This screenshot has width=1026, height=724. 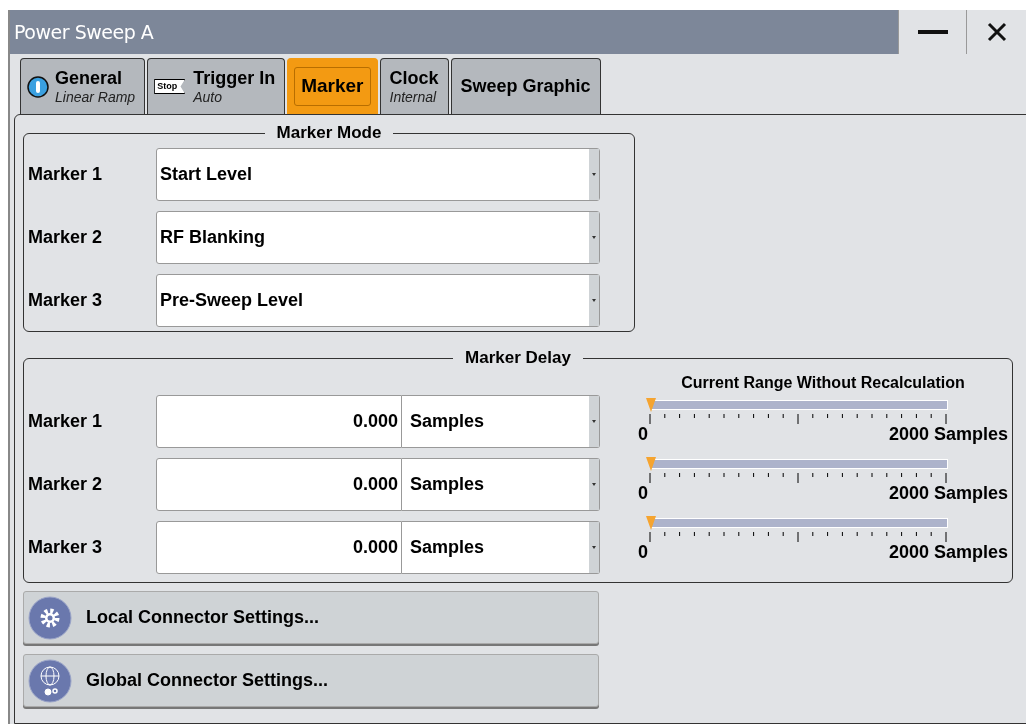 I want to click on dropdown: Pre-Sweep Level, so click(x=378, y=300).